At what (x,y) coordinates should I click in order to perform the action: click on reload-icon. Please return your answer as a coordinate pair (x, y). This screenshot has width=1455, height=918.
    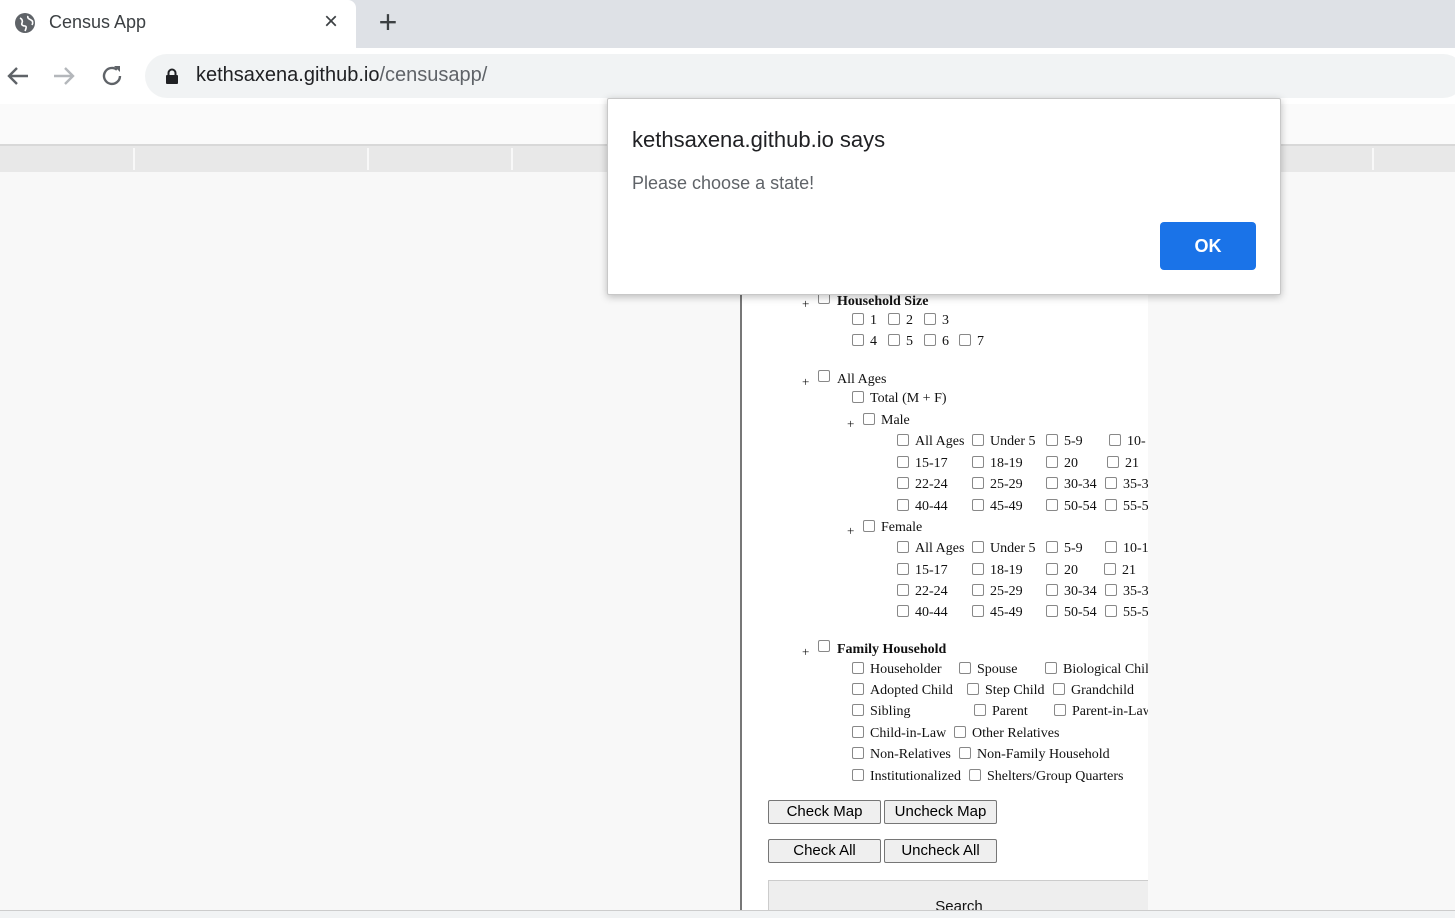
    Looking at the image, I should click on (112, 76).